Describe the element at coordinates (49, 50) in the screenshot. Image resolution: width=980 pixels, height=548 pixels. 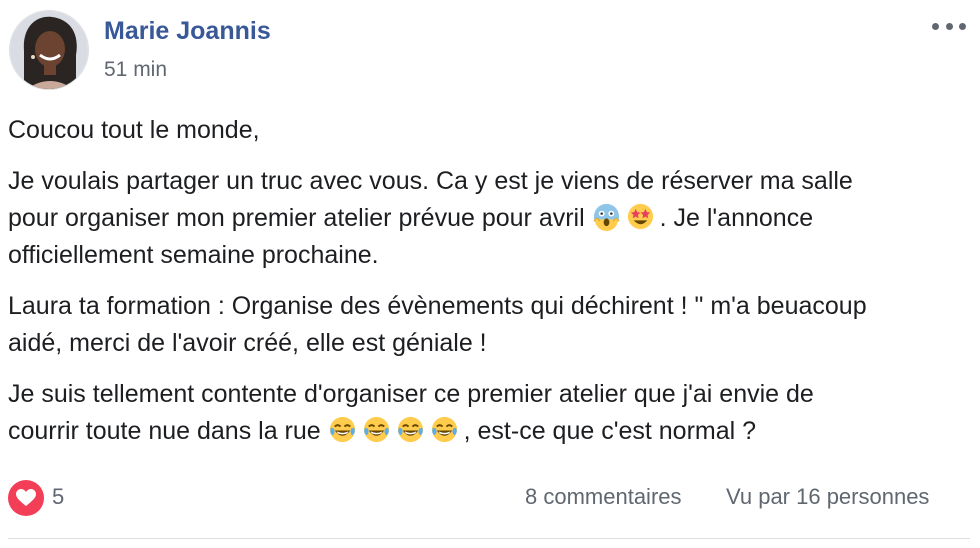
I see `author-avatar` at that location.